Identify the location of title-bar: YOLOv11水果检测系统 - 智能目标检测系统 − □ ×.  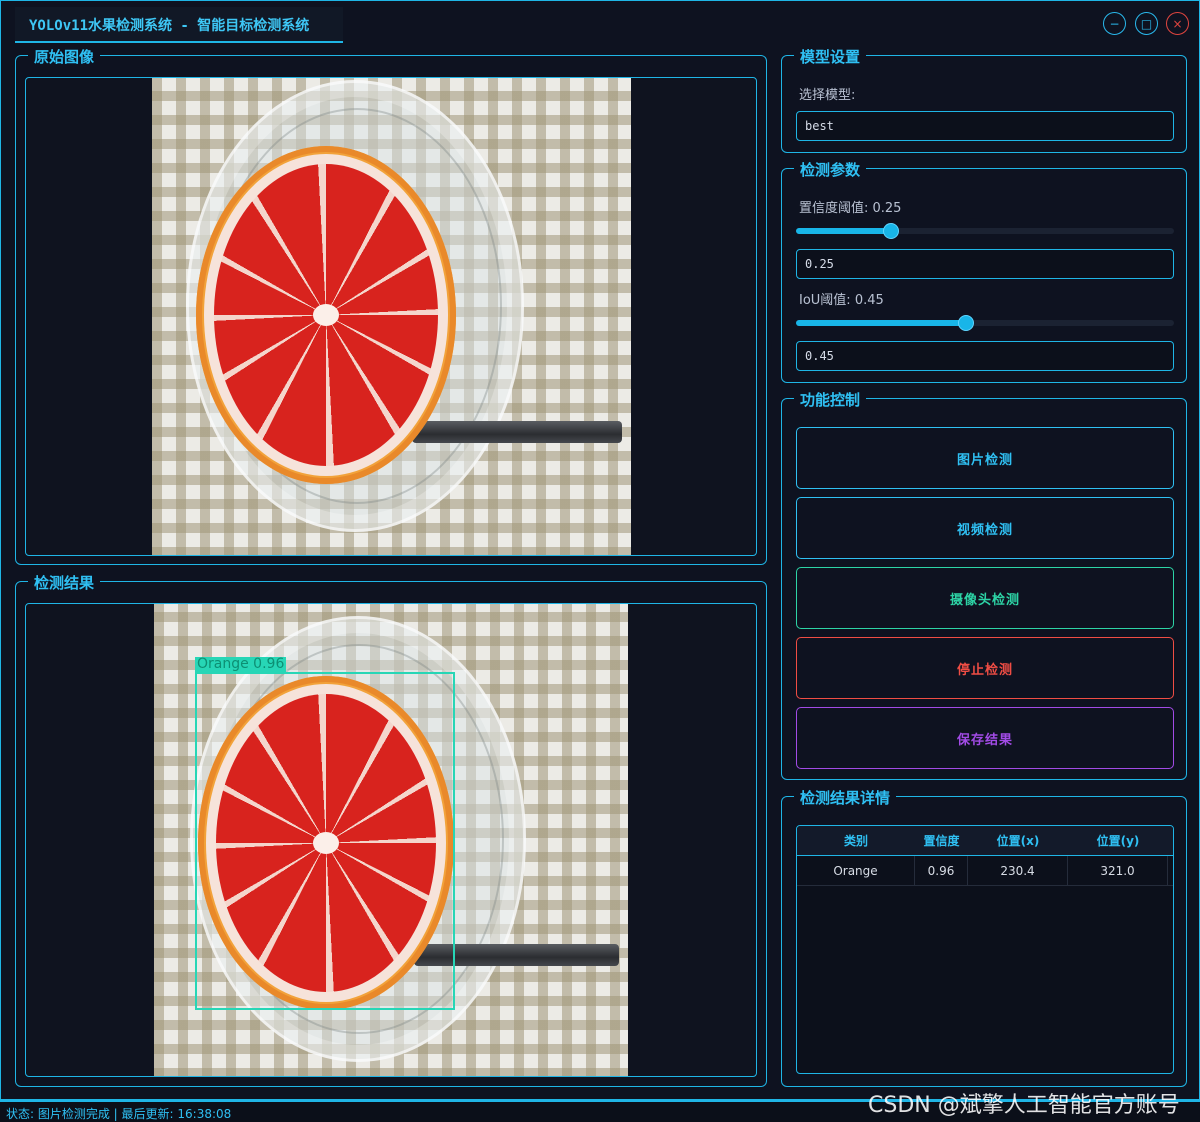
(600, 22).